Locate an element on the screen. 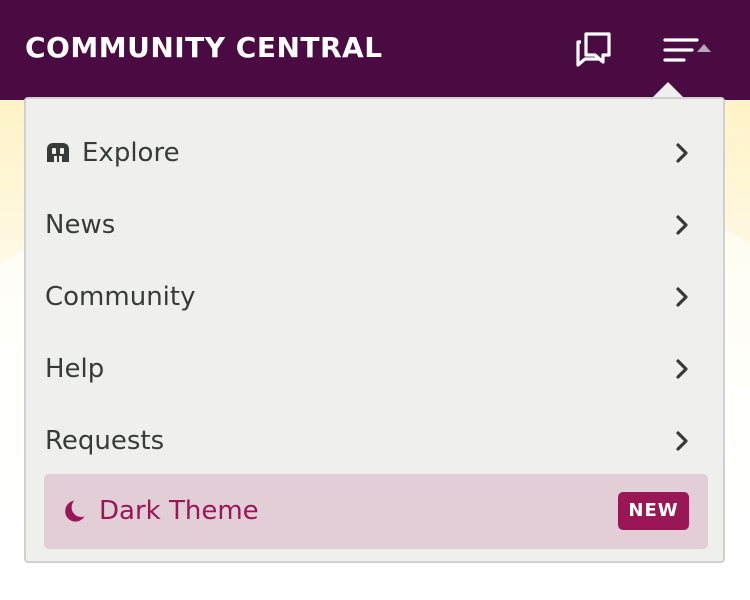  explore-icon is located at coordinates (58, 152).